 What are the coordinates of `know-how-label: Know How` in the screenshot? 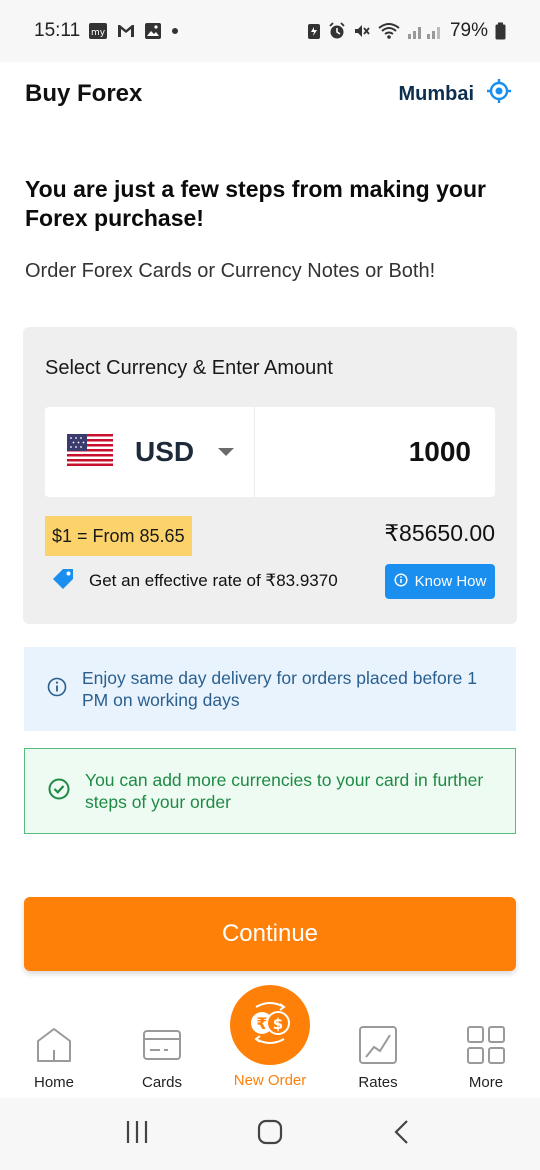 It's located at (450, 581).